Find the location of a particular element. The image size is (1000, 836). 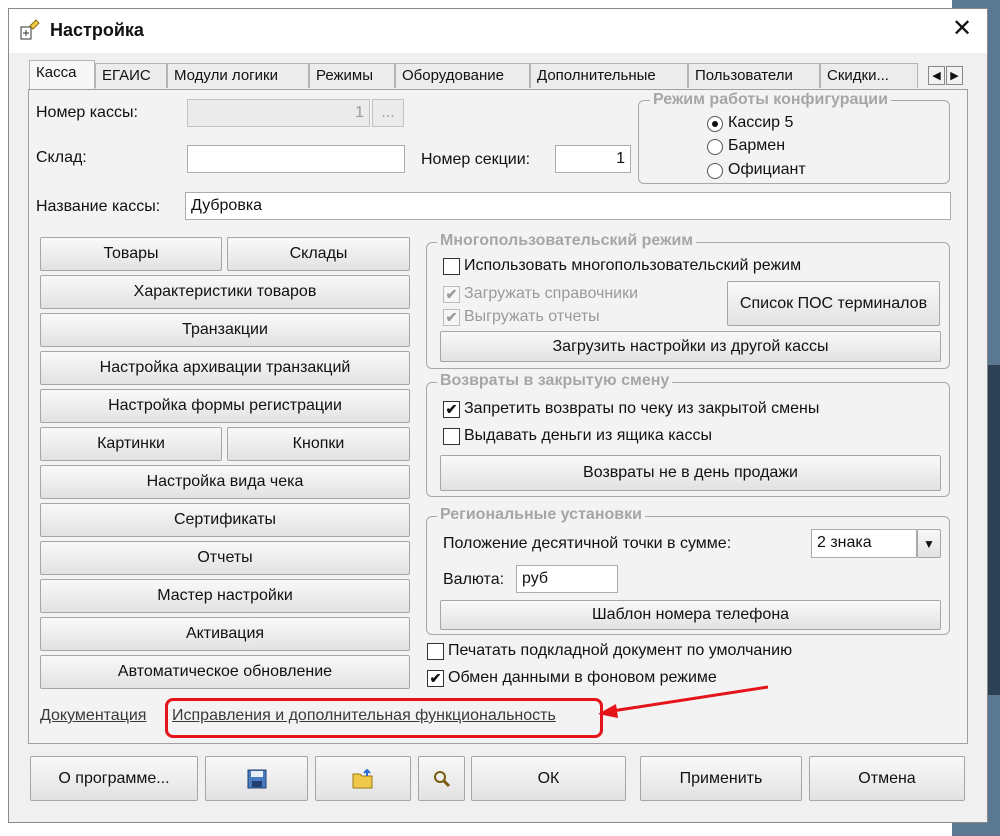

title-bar is located at coordinates (498, 31).